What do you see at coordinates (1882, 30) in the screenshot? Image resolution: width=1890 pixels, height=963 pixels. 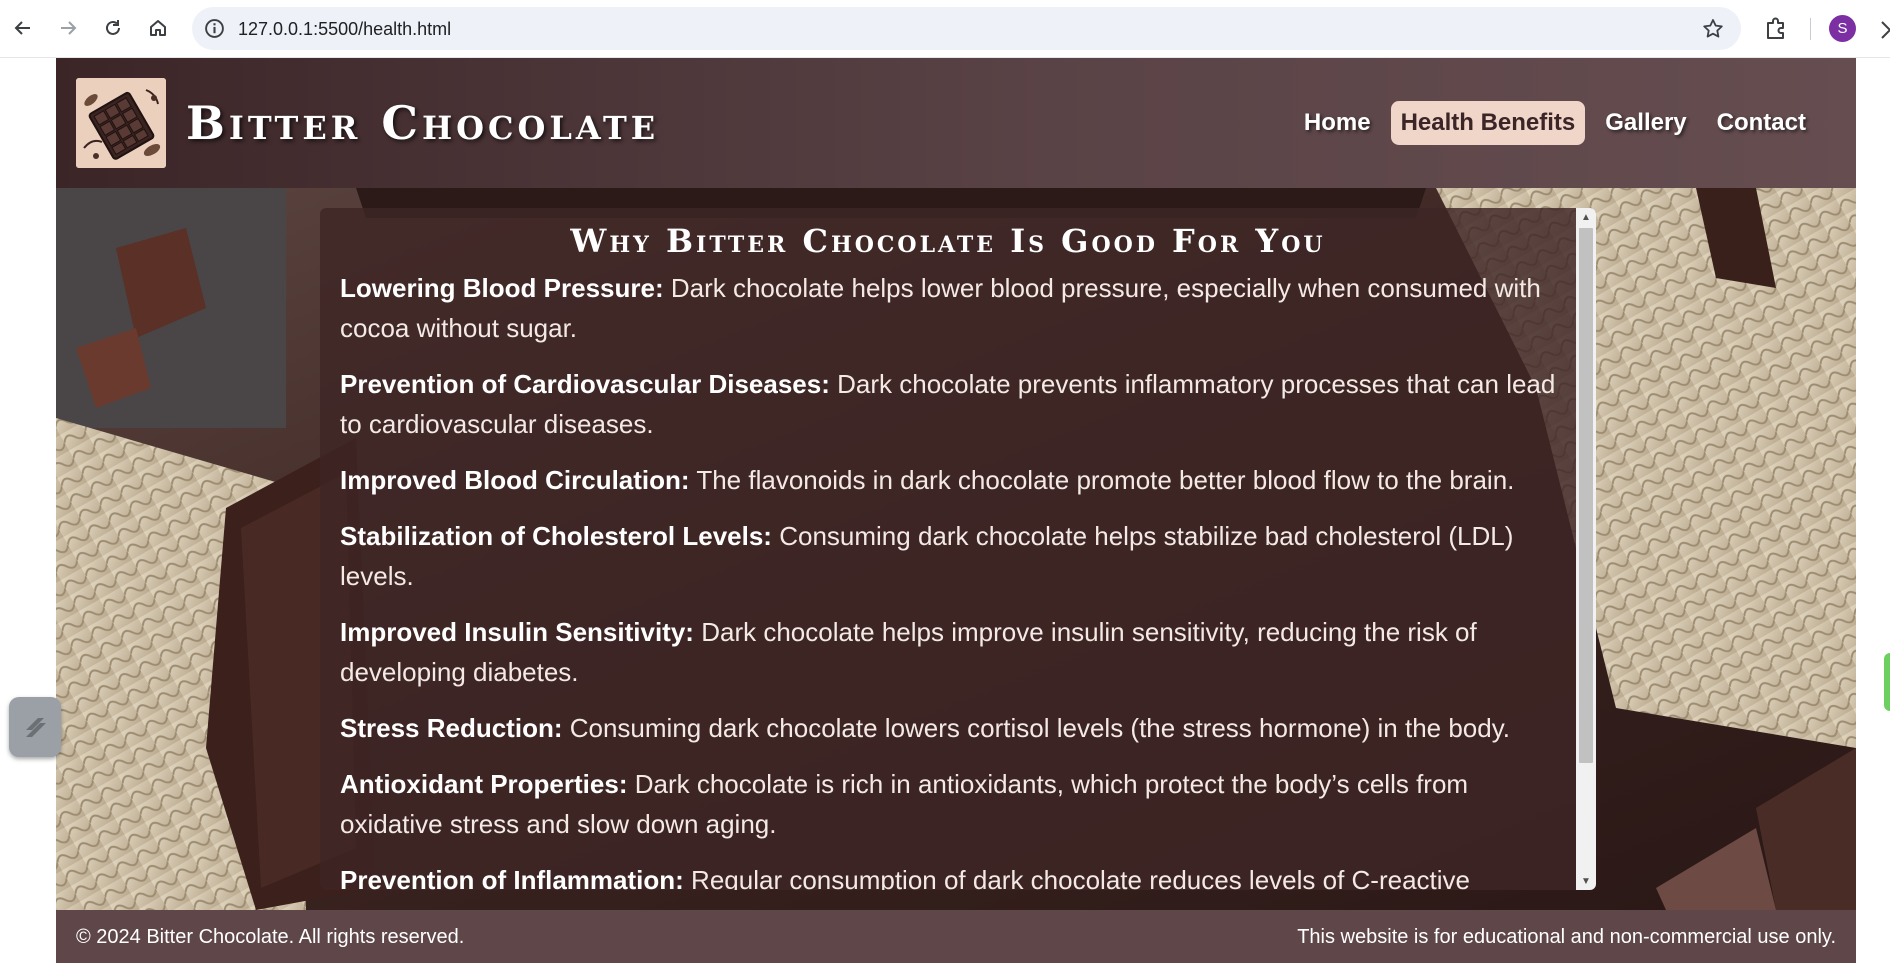 I see `menu-icon` at bounding box center [1882, 30].